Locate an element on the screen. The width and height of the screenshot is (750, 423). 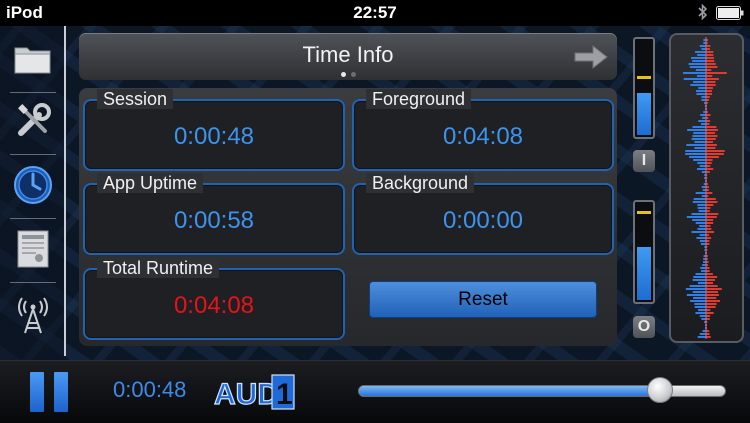
total-runtime-box: Total Runtime 0:04:08 is located at coordinates (214, 299).